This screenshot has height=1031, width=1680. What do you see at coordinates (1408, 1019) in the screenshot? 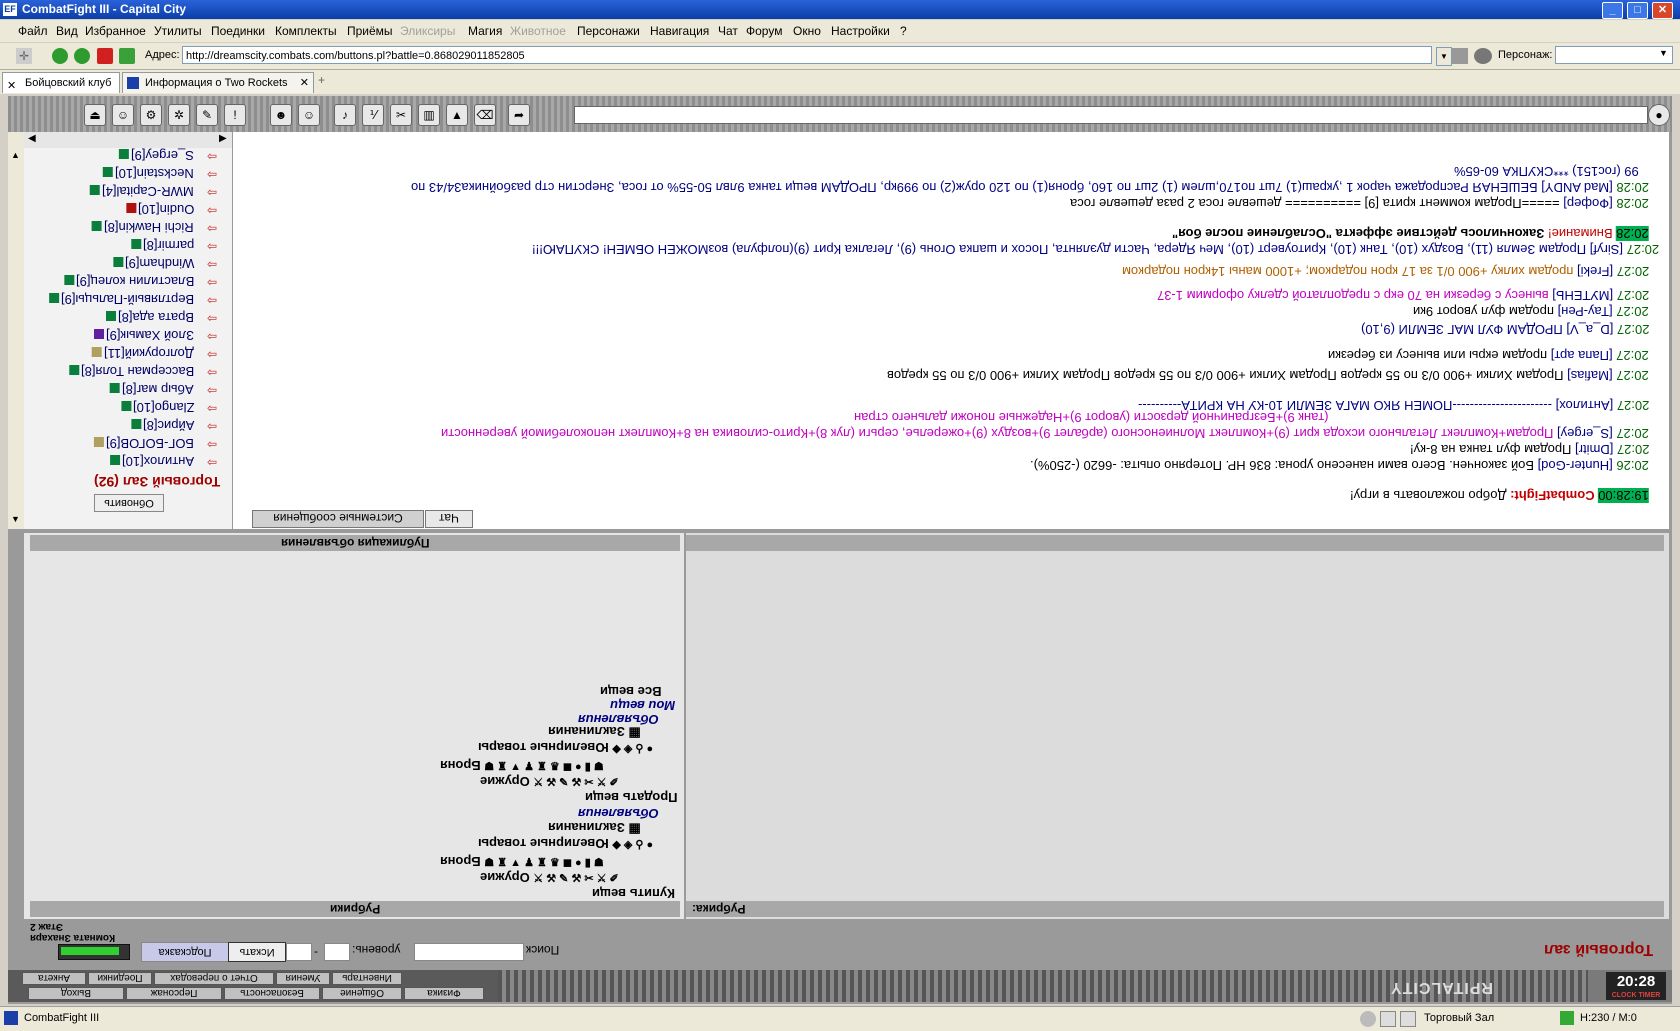
I see `window-status-icon` at bounding box center [1408, 1019].